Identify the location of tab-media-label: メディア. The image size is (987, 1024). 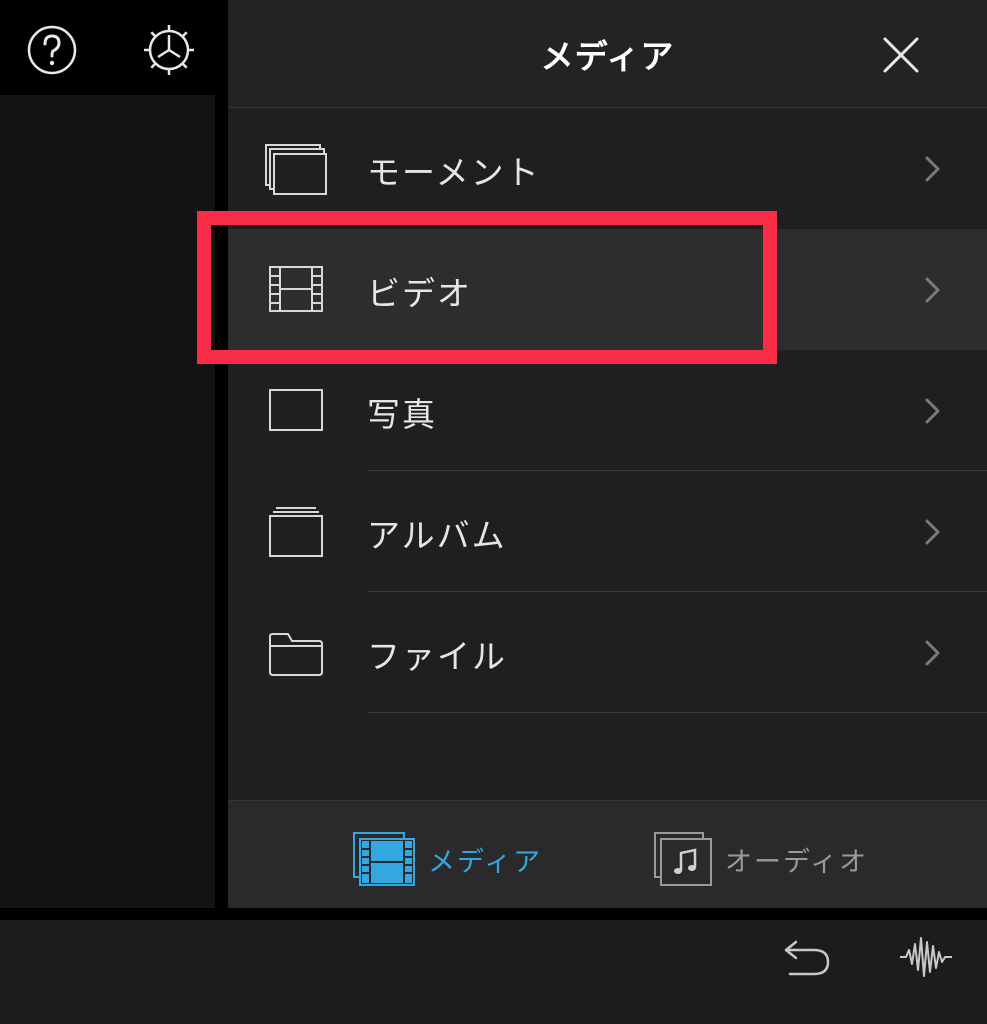
(485, 862).